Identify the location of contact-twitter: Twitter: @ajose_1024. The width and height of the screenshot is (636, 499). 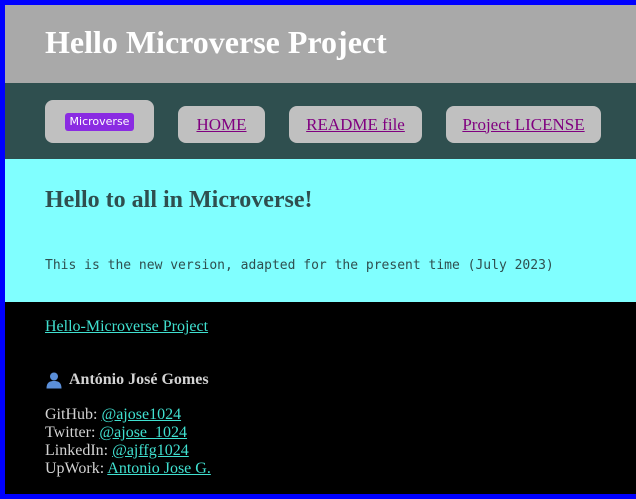
(128, 433).